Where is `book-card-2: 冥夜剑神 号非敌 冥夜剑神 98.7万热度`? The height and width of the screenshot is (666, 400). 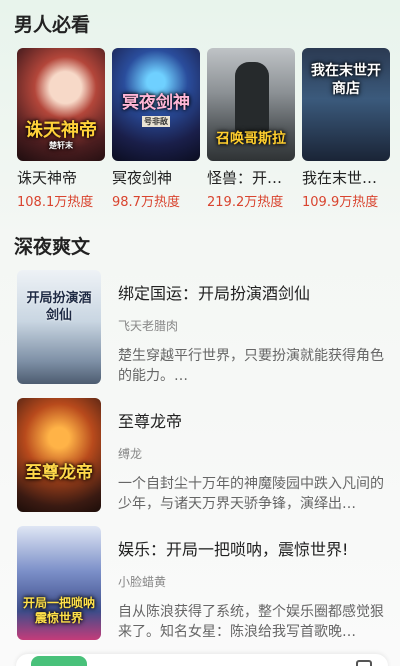 book-card-2: 冥夜剑神 号非敌 冥夜剑神 98.7万热度 is located at coordinates (156, 129).